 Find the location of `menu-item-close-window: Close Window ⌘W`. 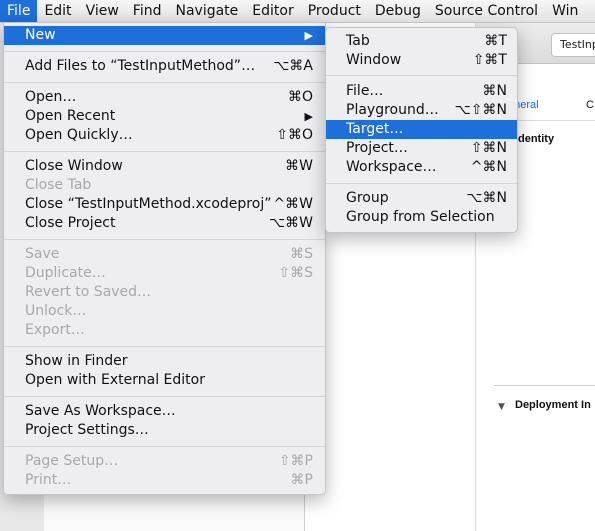

menu-item-close-window: Close Window ⌘W is located at coordinates (164, 166).